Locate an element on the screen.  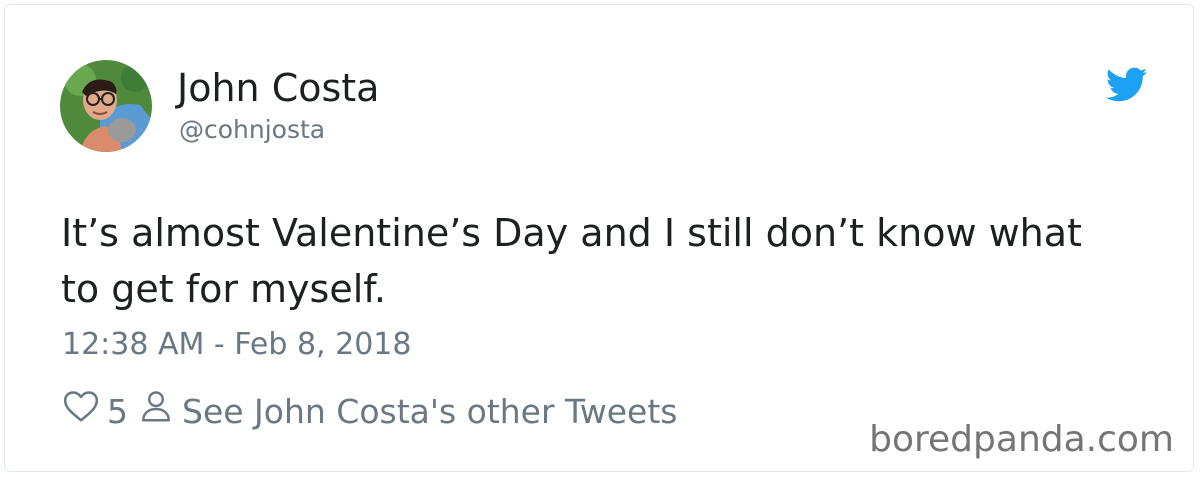
other-tweets-label: See John Costa's other Tweets is located at coordinates (430, 411).